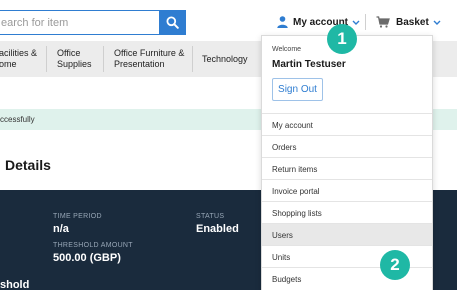  I want to click on menu-item-users: Users, so click(347, 234).